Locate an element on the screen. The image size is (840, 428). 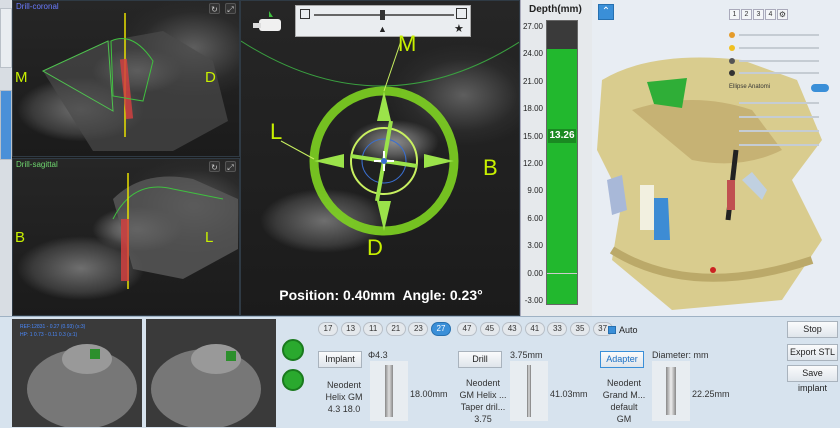
depth-fill is located at coordinates (562, 176).